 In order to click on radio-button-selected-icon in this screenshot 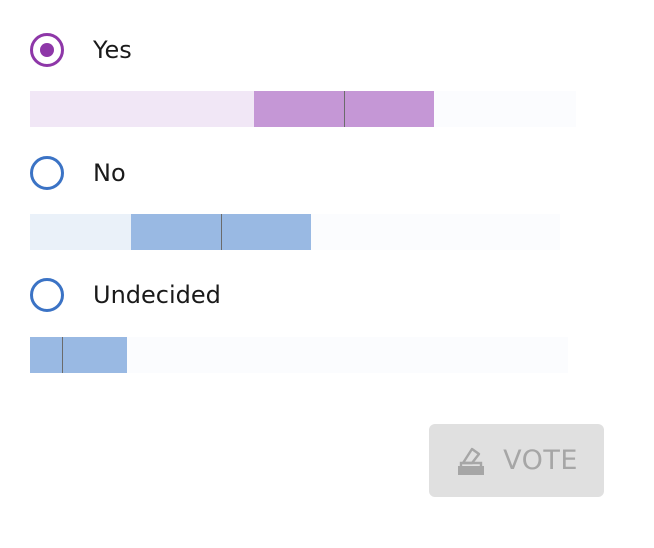, I will do `click(47, 50)`.